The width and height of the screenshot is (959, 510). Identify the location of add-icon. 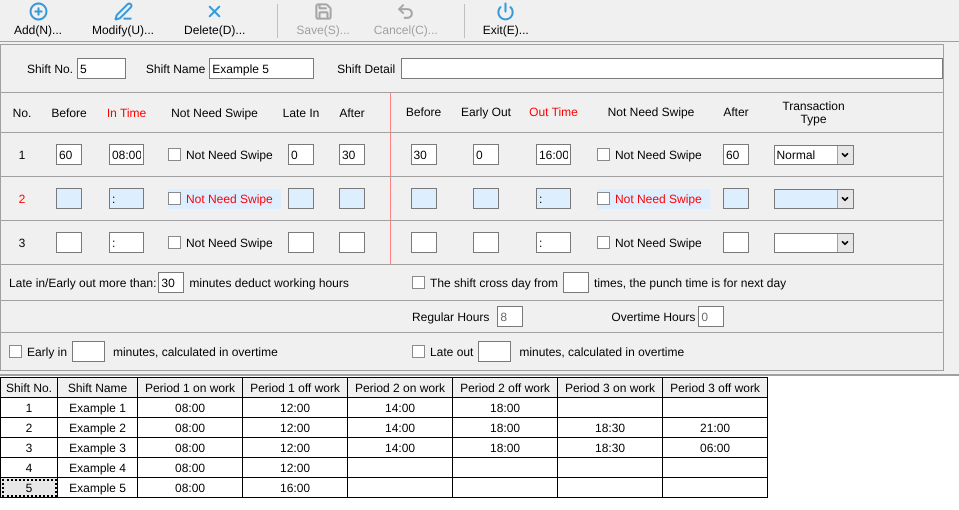
(38, 11).